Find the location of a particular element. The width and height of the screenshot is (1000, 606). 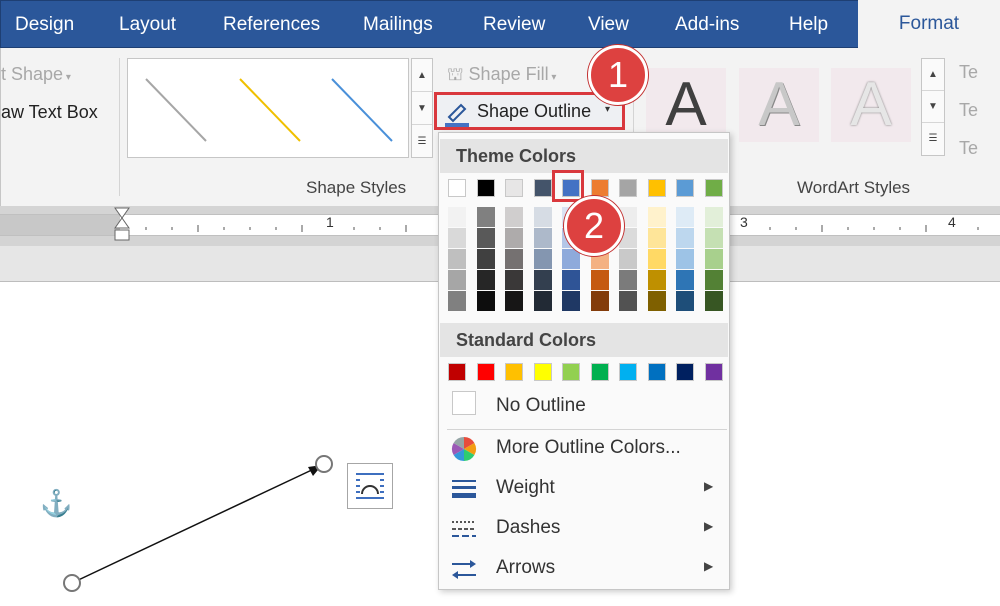

tab-design: Design is located at coordinates (44, 25).